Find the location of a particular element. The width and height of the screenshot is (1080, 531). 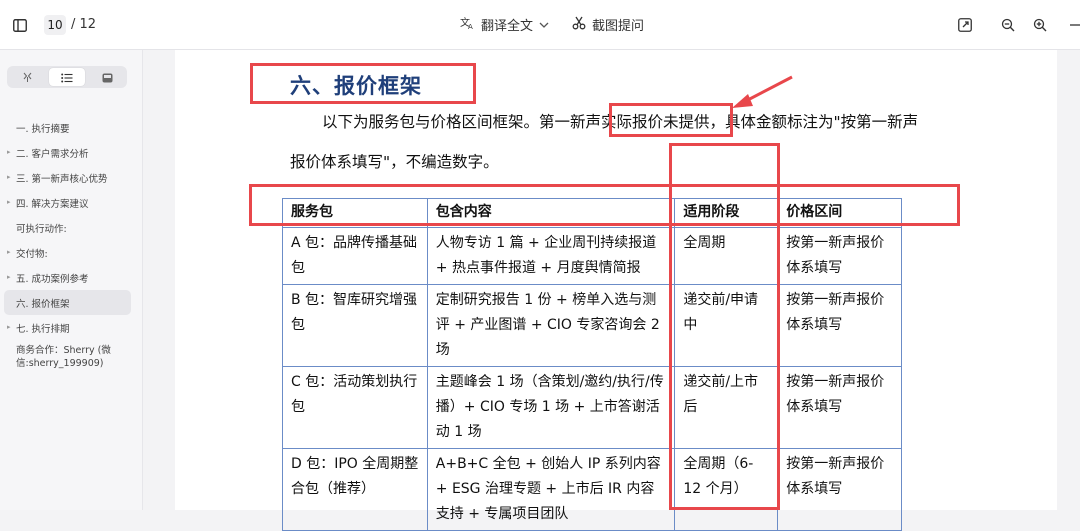

collapse-icon is located at coordinates (27, 77).